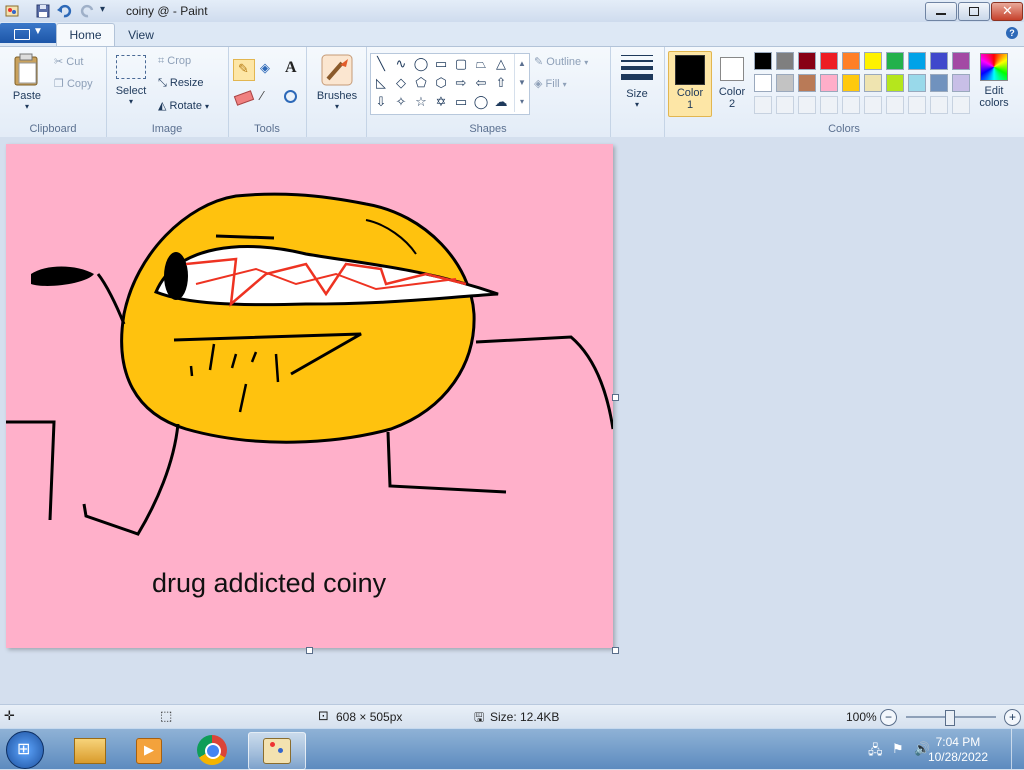  Describe the element at coordinates (898, 749) in the screenshot. I see `action-center-icon: ⚑` at that location.